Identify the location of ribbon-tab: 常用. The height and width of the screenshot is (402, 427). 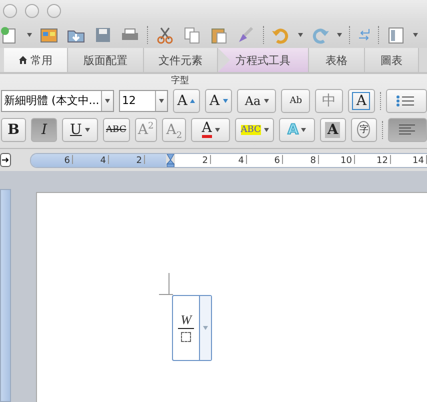
(36, 60).